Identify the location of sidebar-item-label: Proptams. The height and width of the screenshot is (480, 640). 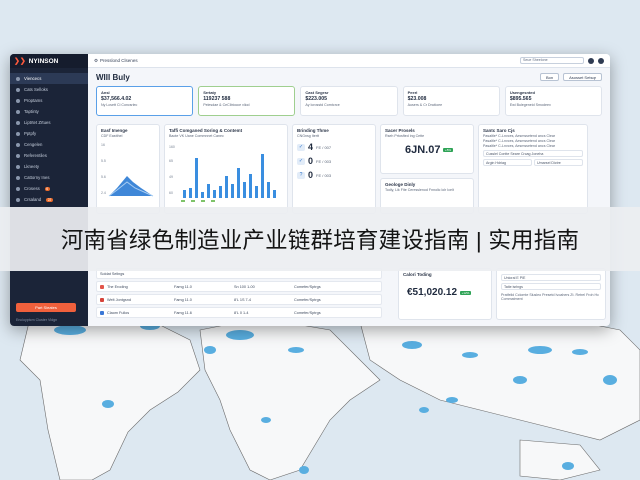
(33, 100).